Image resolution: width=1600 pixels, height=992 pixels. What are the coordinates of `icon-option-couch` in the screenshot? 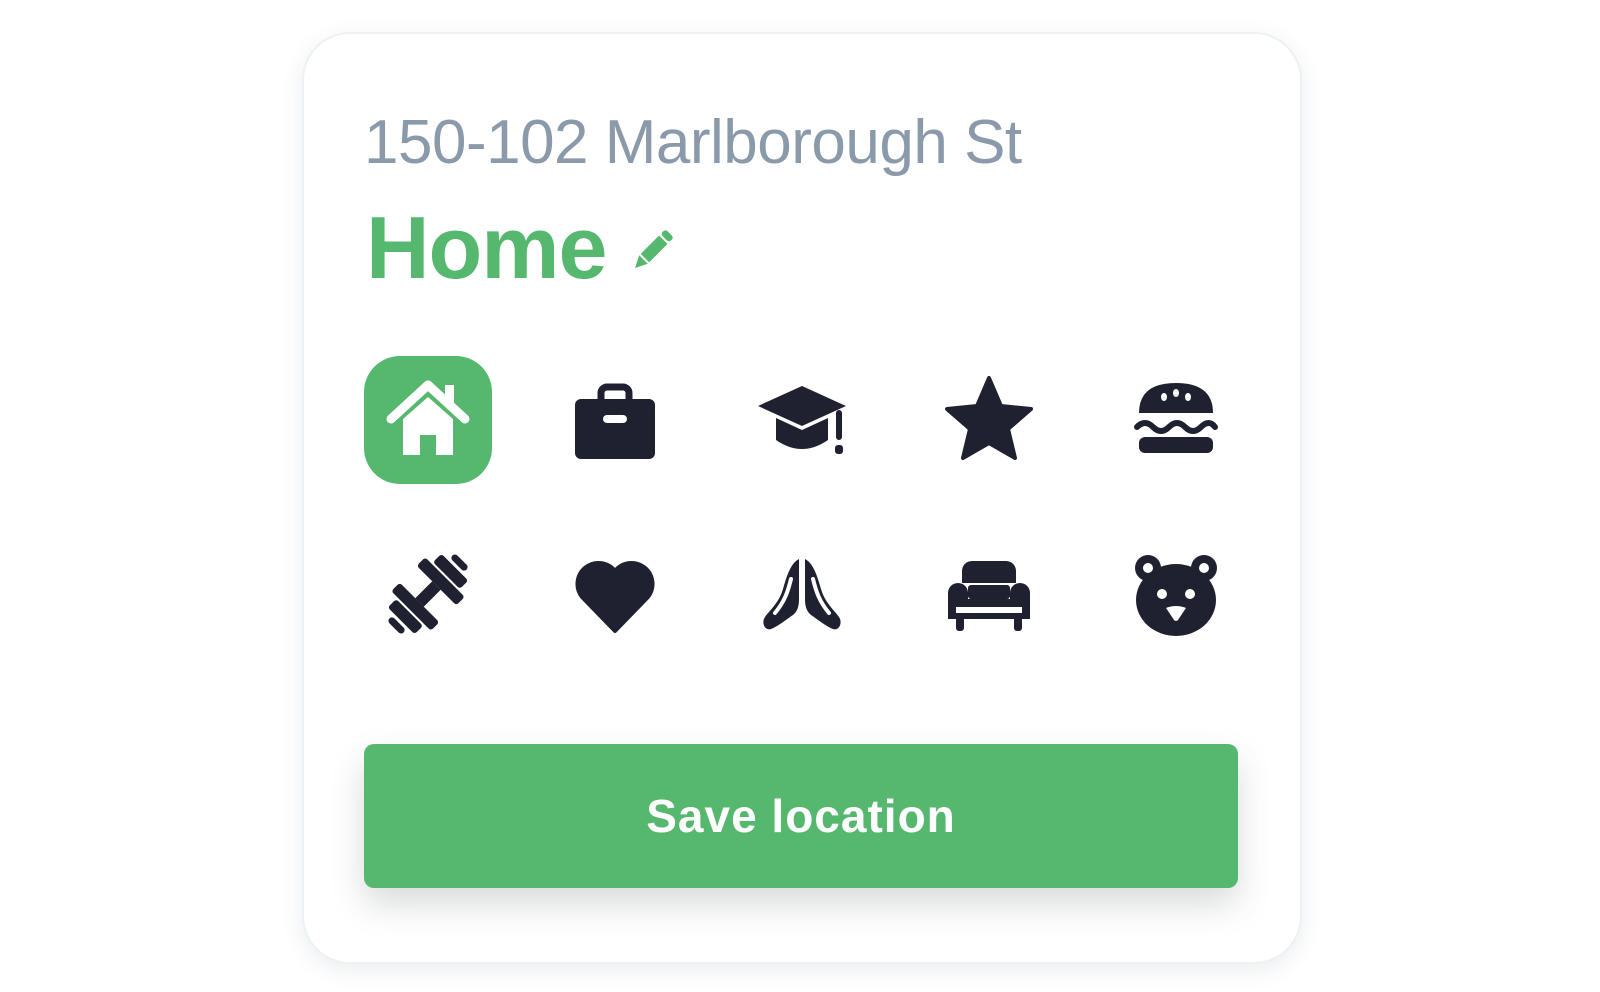 It's located at (989, 594).